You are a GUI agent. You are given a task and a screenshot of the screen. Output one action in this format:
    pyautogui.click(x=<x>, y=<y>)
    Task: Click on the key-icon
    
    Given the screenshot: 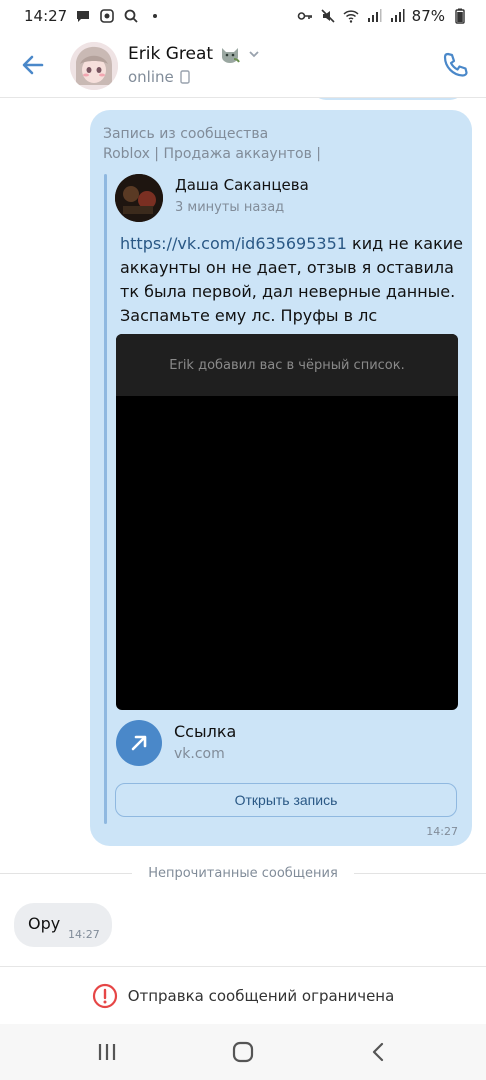 What is the action you would take?
    pyautogui.click(x=304, y=16)
    